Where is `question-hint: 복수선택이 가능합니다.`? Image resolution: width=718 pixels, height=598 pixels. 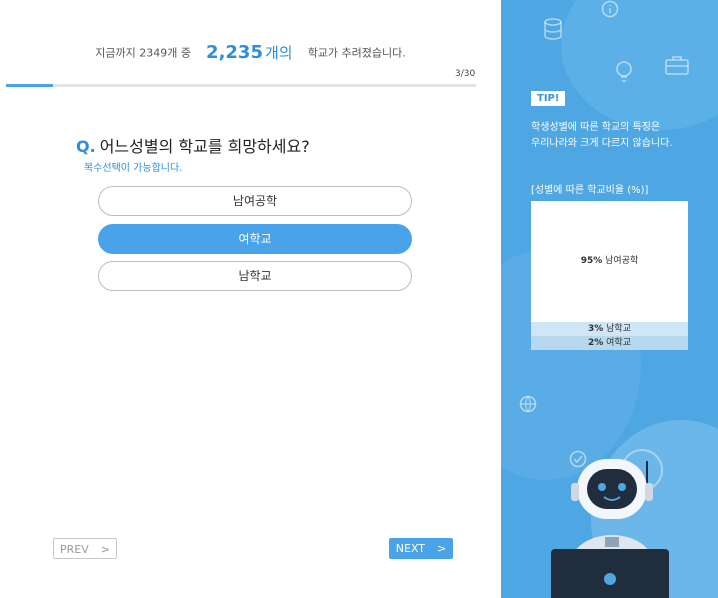 question-hint: 복수선택이 가능합니다. is located at coordinates (133, 168).